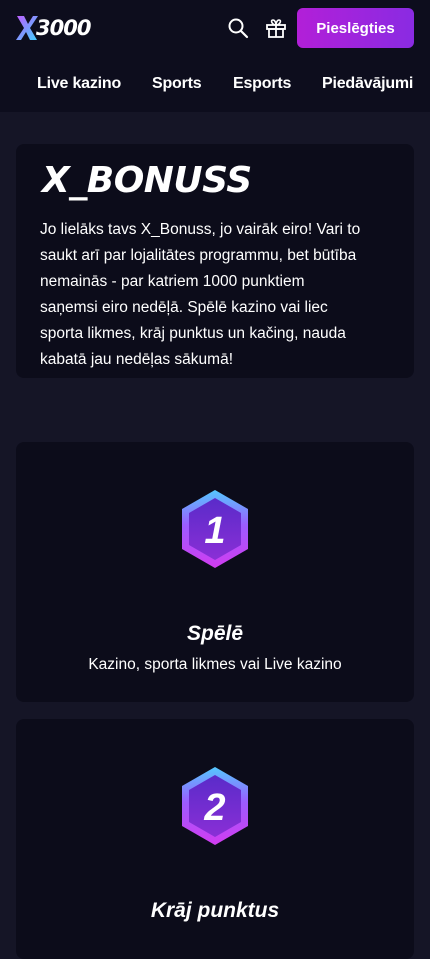  I want to click on logo: 3000, so click(53, 28).